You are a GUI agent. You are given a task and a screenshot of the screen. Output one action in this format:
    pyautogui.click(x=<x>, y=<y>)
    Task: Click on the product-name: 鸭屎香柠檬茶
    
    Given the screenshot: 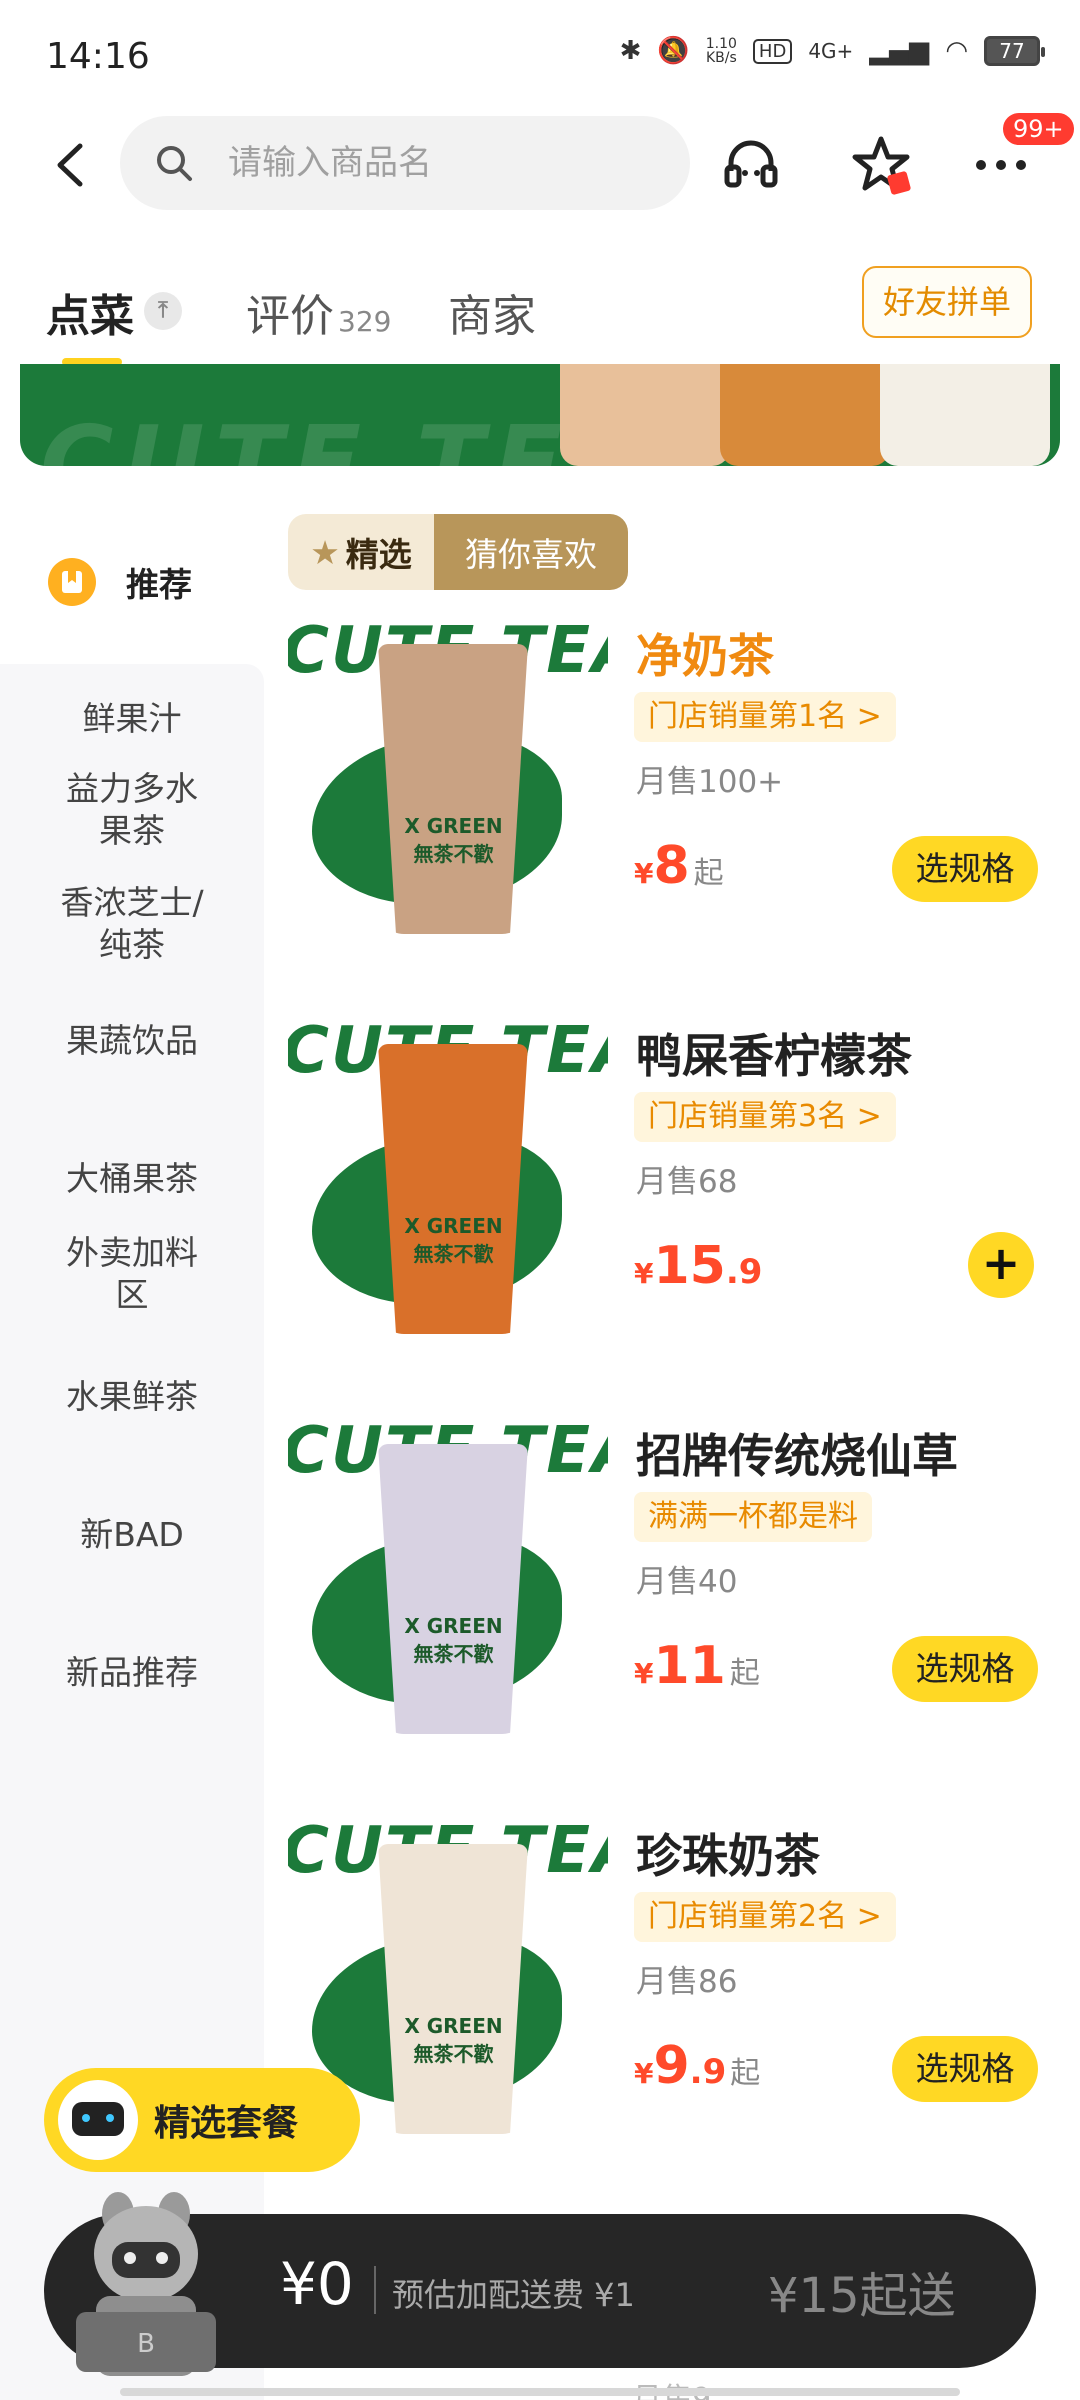 What is the action you would take?
    pyautogui.click(x=774, y=1056)
    